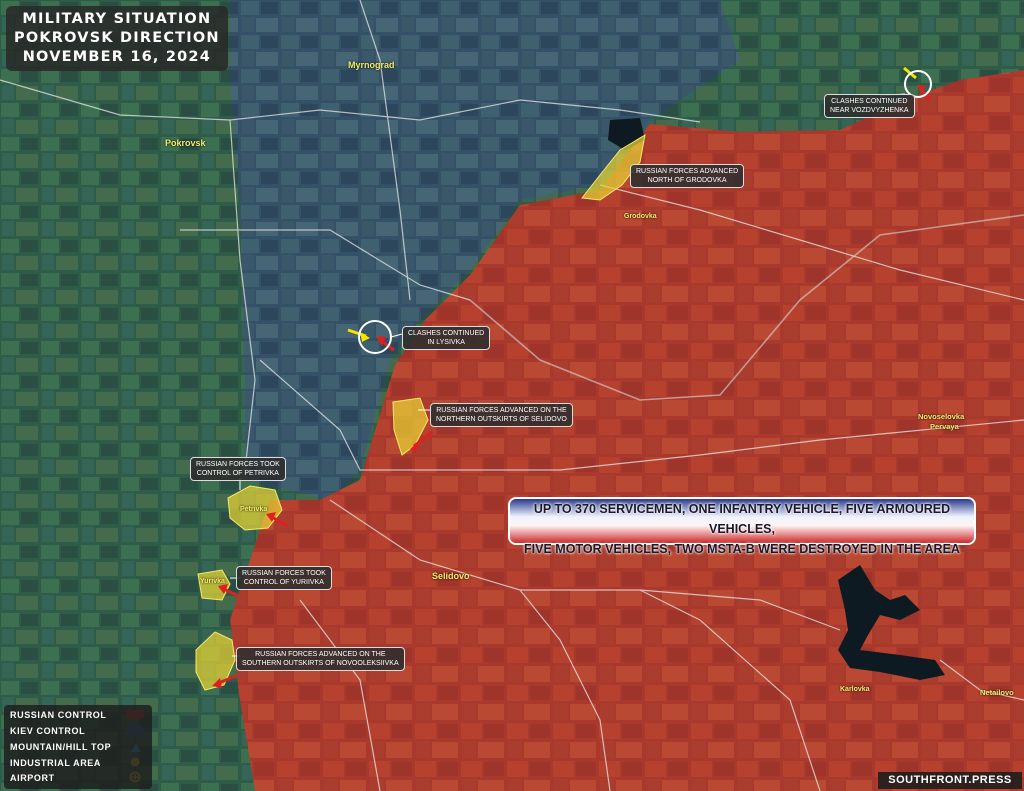  Describe the element at coordinates (284, 578) in the screenshot. I see `callout-yuriivka: RUSSIAN FORCES TOOK CONTROL OF YURIIVKA` at that location.